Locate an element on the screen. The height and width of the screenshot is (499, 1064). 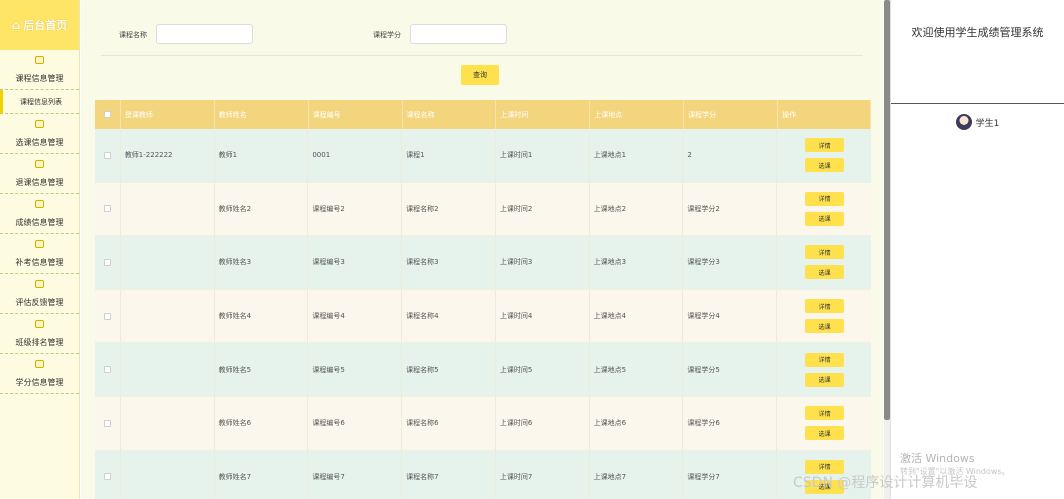
table-cell: 上课地点4 is located at coordinates (637, 316).